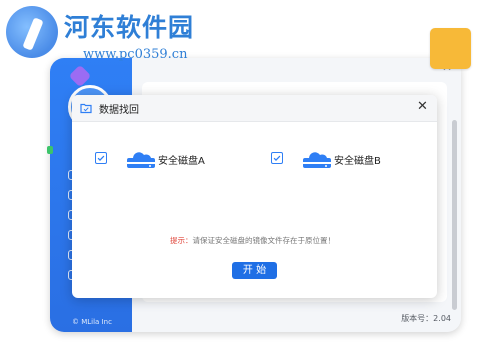 This screenshot has width=499, height=346. Describe the element at coordinates (426, 318) in the screenshot. I see `version-label: 版本号：2.04` at that location.